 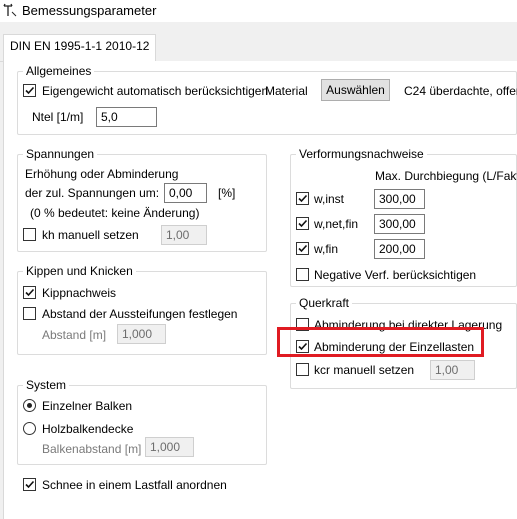 I want to click on window-title: Bemessungsparameter, so click(x=89, y=10).